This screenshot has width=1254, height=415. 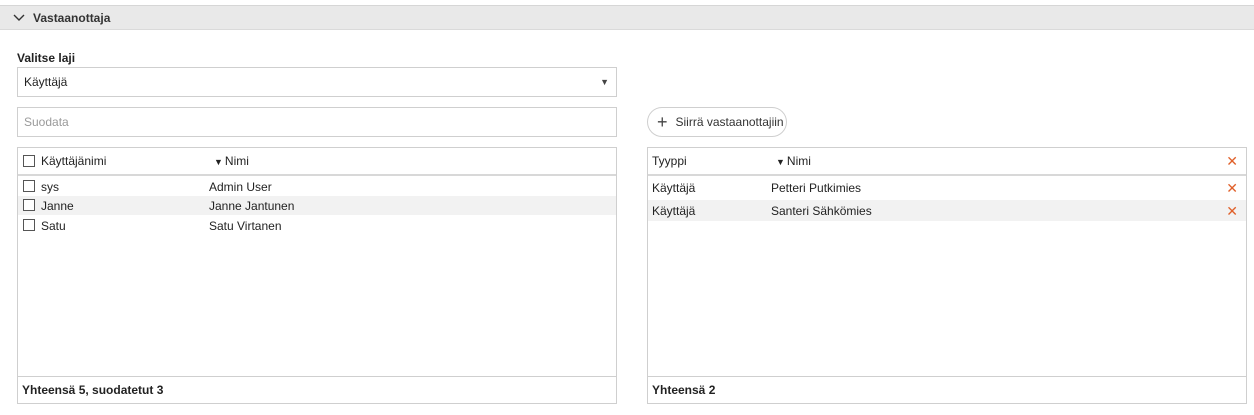 What do you see at coordinates (53, 225) in the screenshot?
I see `row-username: Satu` at bounding box center [53, 225].